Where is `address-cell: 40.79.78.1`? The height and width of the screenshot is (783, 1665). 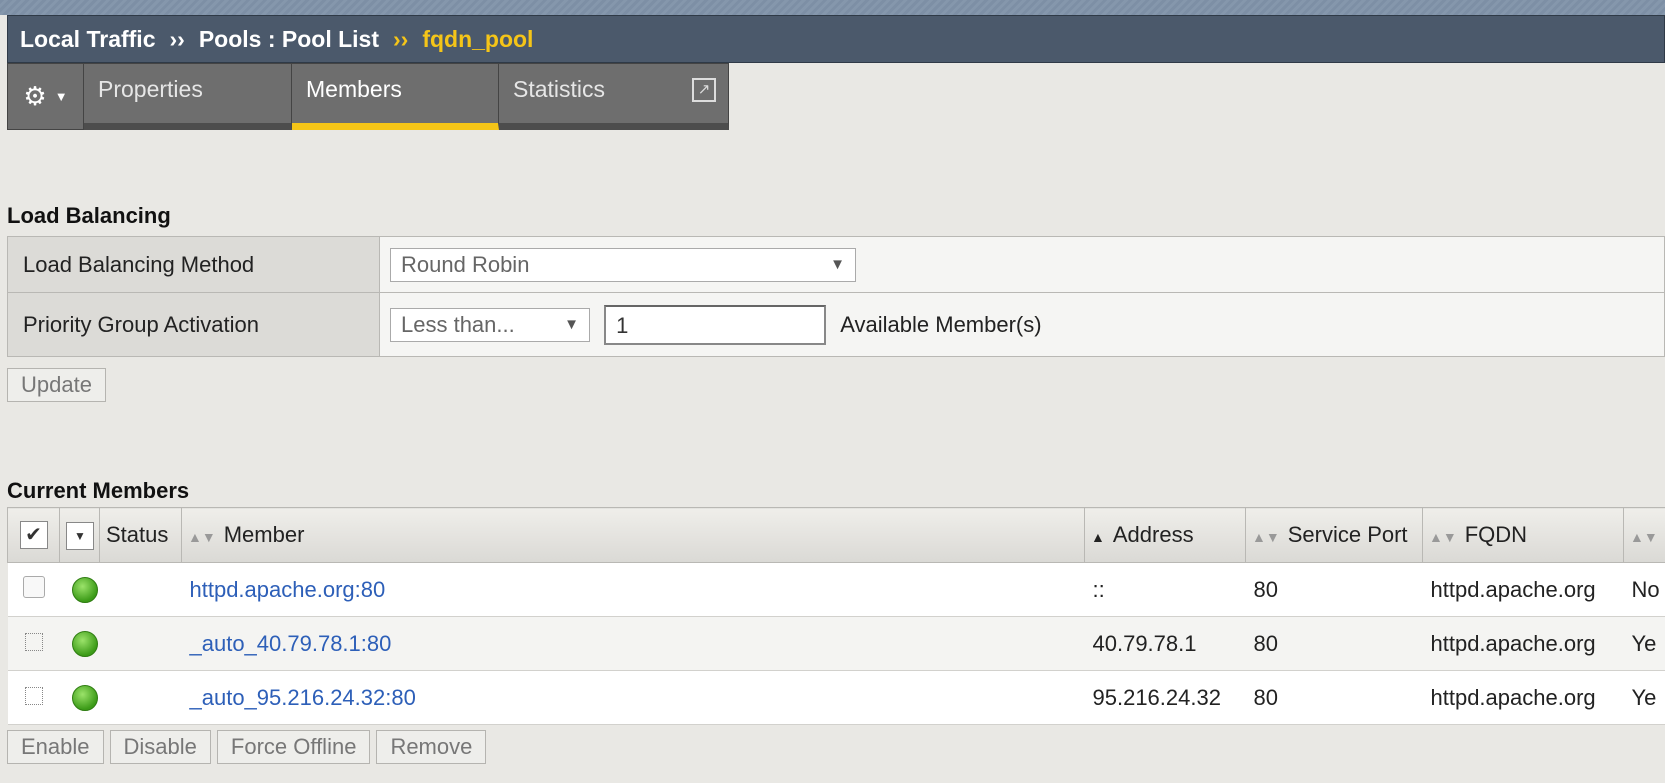
address-cell: 40.79.78.1 is located at coordinates (1165, 643).